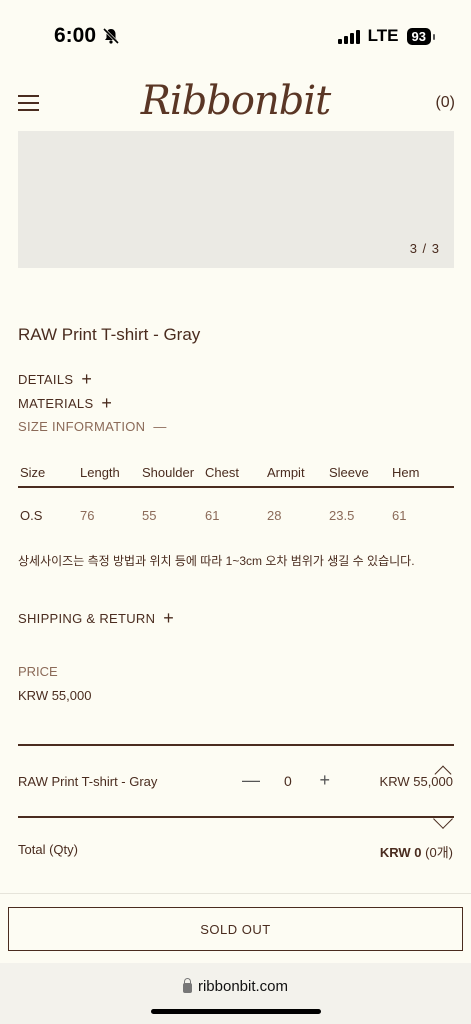 The width and height of the screenshot is (471, 1024). Describe the element at coordinates (187, 985) in the screenshot. I see `lock-icon` at that location.